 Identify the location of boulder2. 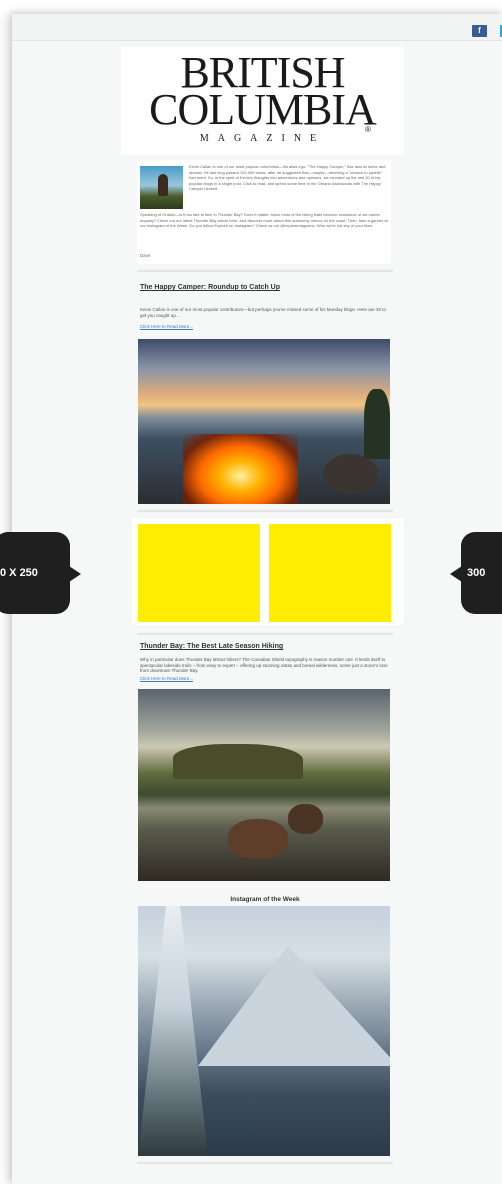
(305, 819).